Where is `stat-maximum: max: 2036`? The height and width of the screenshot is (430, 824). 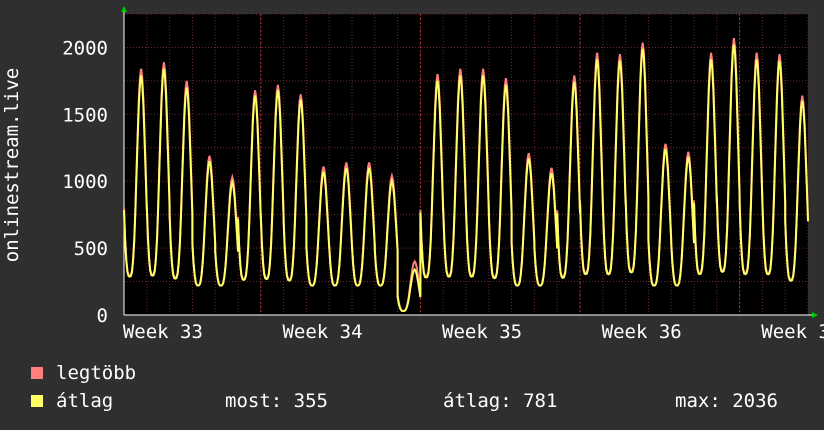
stat-maximum: max: 2036 is located at coordinates (726, 401).